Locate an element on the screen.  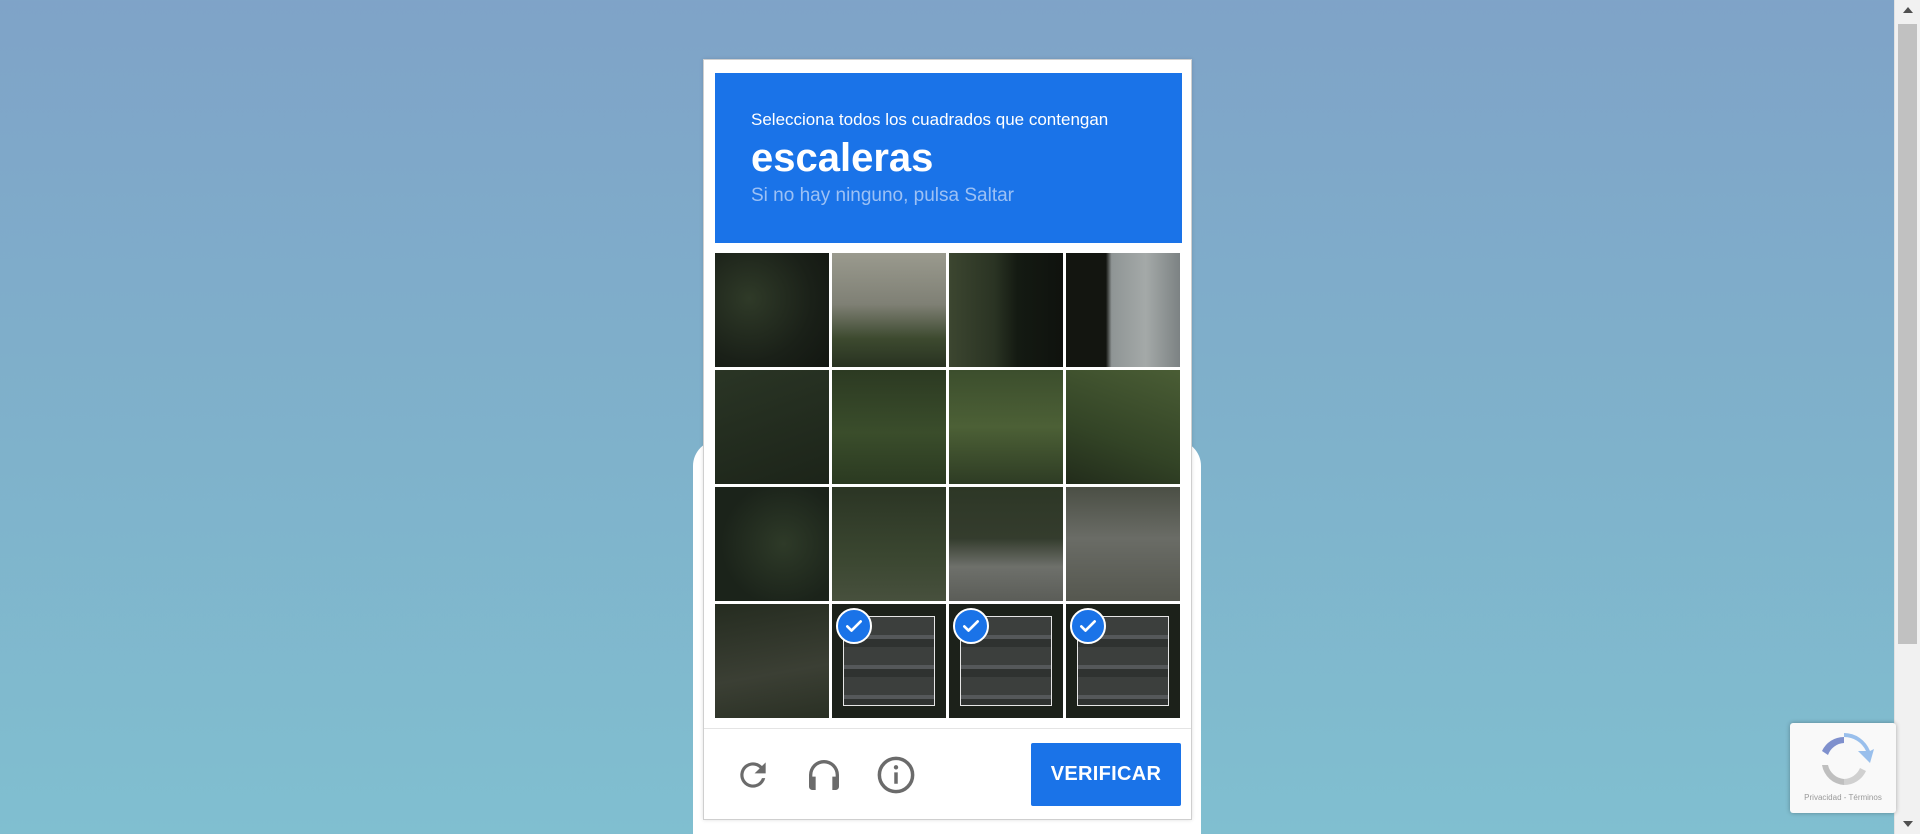
challenge-hint: Si no hay ninguno, pulsa Saltar is located at coordinates (883, 195).